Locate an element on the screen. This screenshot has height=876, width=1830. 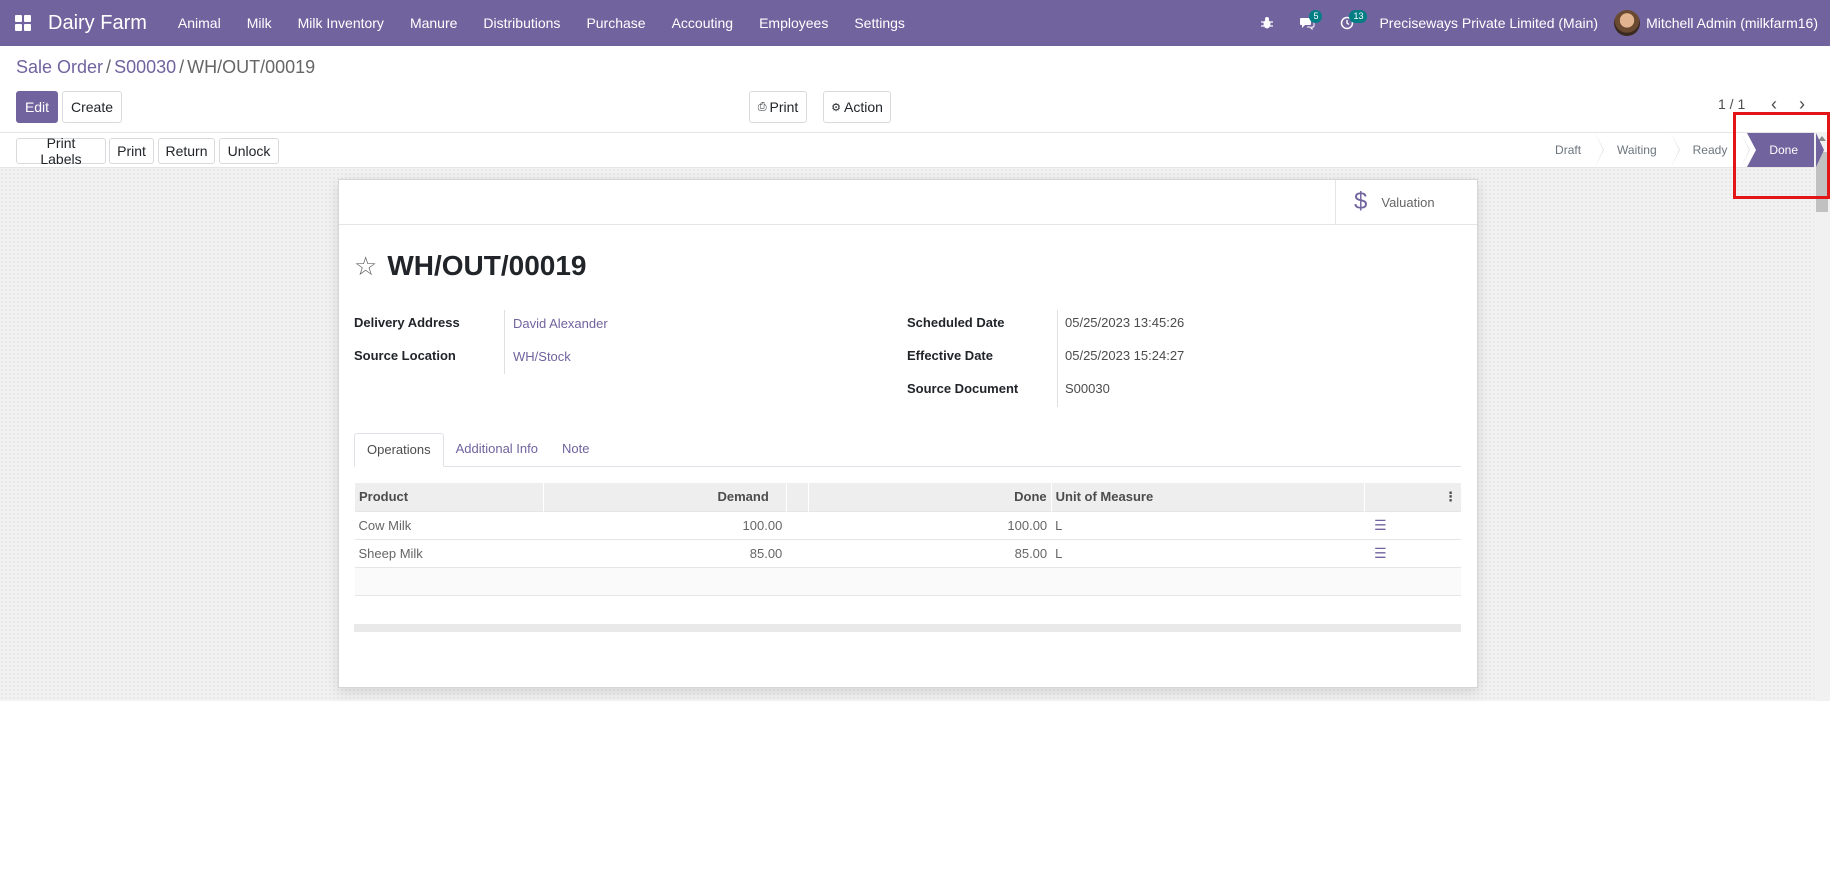
column-demand: Demand is located at coordinates (664, 497).